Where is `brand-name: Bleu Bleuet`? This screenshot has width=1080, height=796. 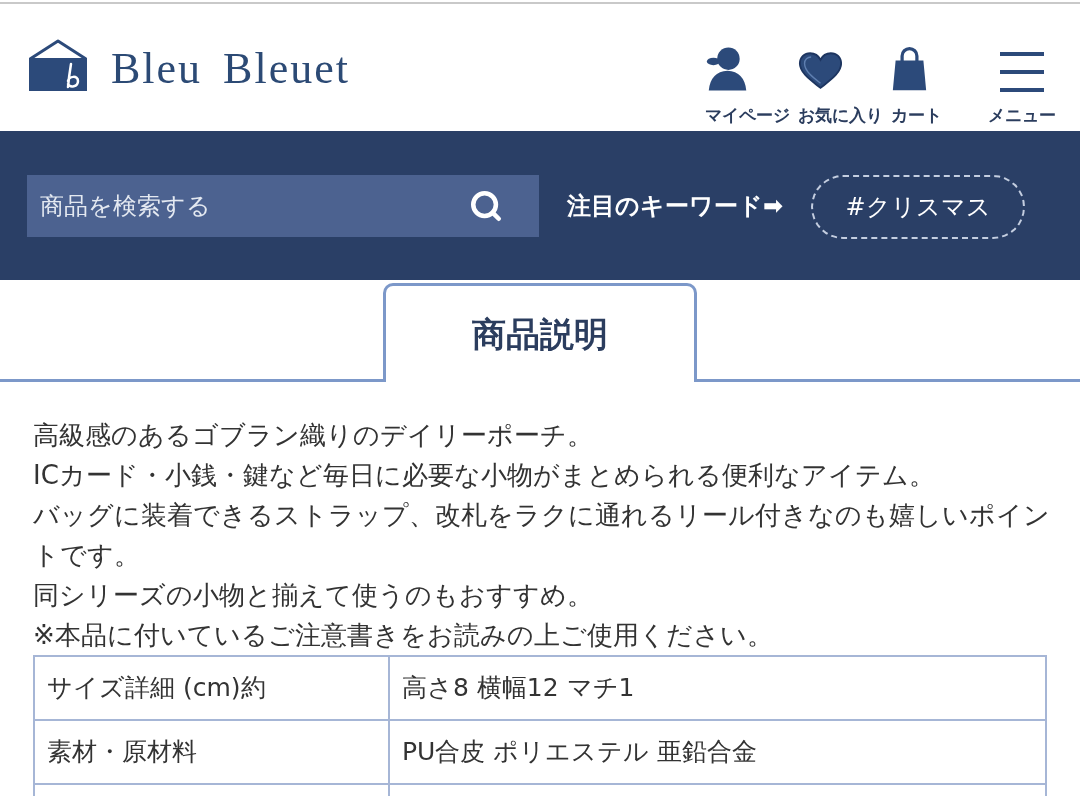 brand-name: Bleu Bleuet is located at coordinates (230, 69).